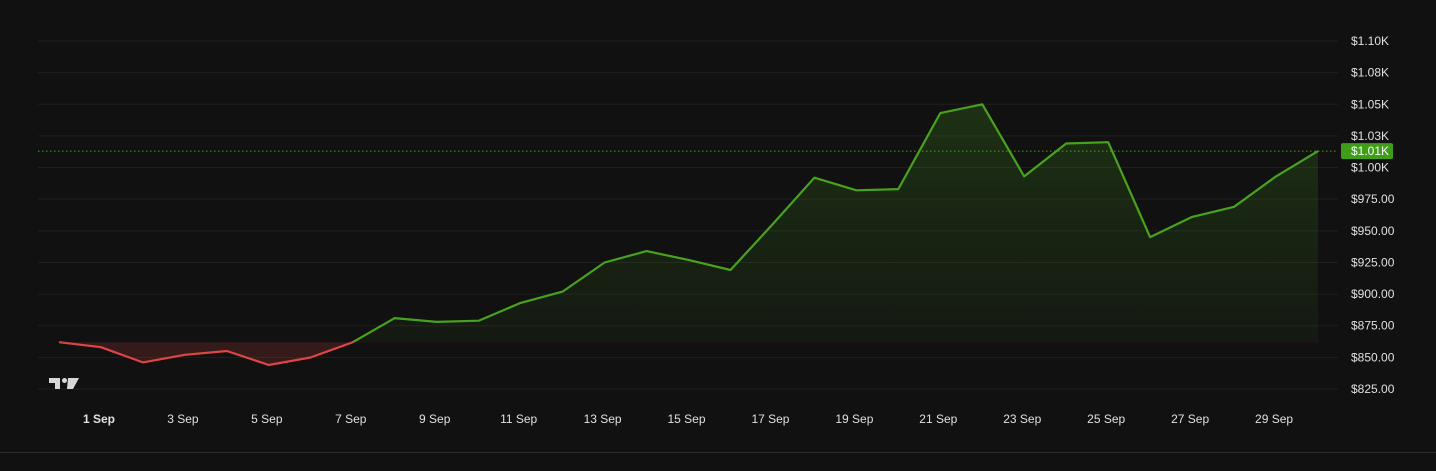 Image resolution: width=1436 pixels, height=471 pixels. I want to click on y-tick-label-6: $975.00, so click(1373, 199).